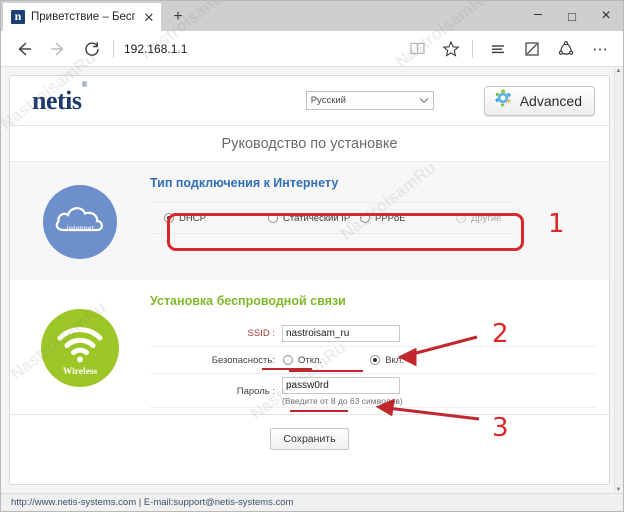 The height and width of the screenshot is (512, 624). What do you see at coordinates (424, 101) in the screenshot?
I see `chevron-down-icon` at bounding box center [424, 101].